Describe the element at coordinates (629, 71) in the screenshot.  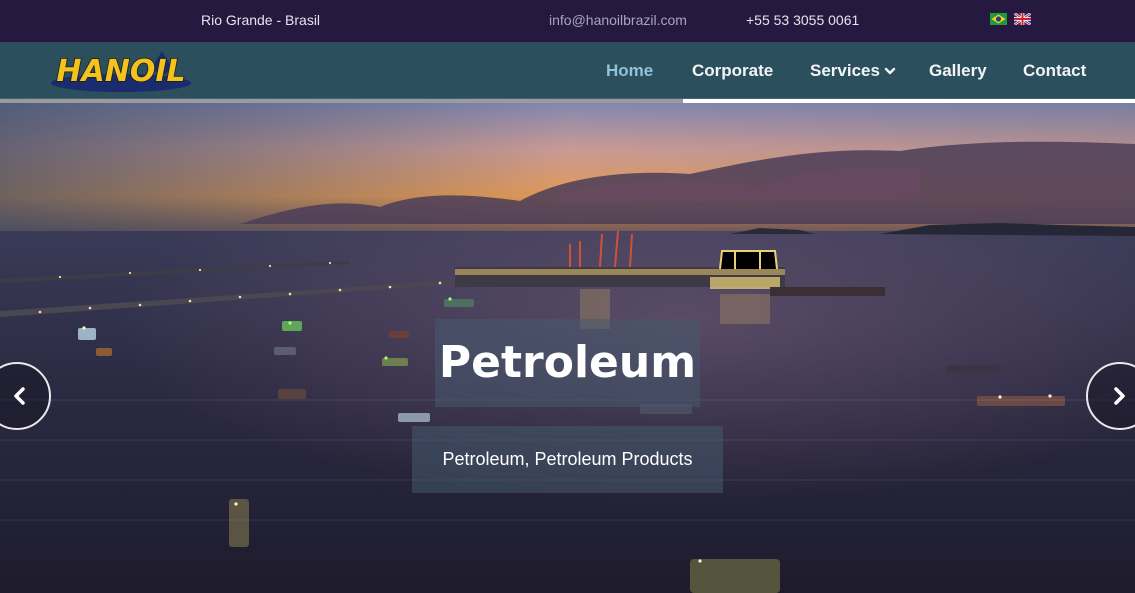
I see `nav-home: Home` at that location.